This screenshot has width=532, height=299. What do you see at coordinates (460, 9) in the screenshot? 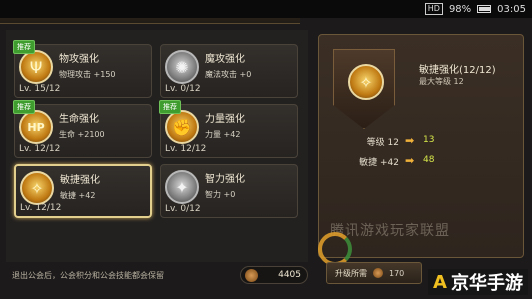
I see `battery-percent: 98%` at bounding box center [460, 9].